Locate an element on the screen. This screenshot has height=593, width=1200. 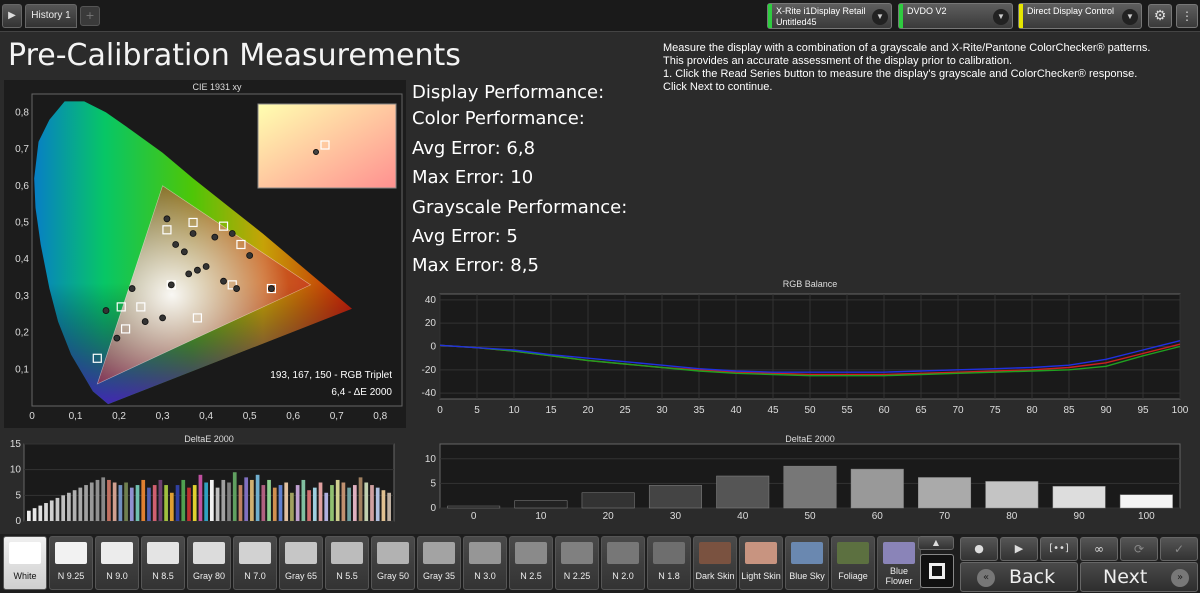
swatch-button: Gray 35 is located at coordinates (439, 563).